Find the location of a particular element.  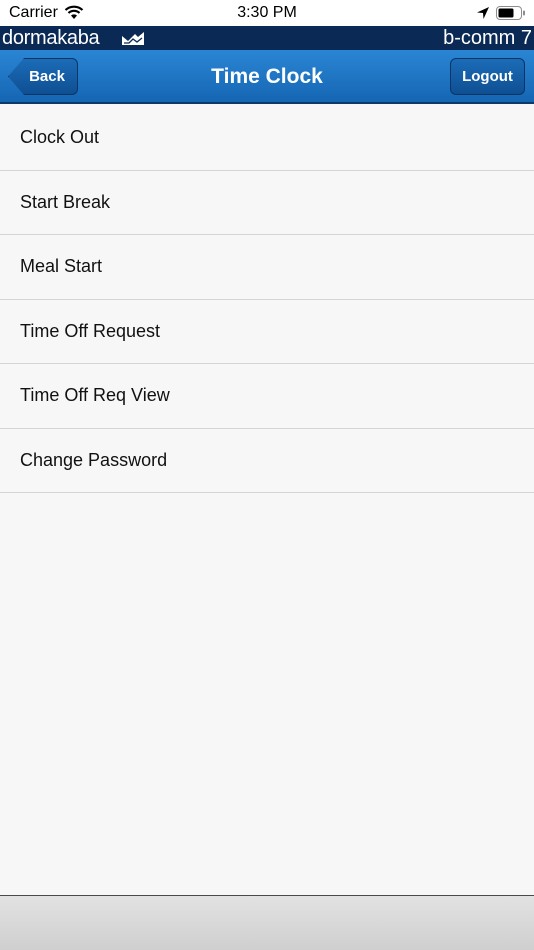

menu-item-label: Clock Out is located at coordinates (60, 137).